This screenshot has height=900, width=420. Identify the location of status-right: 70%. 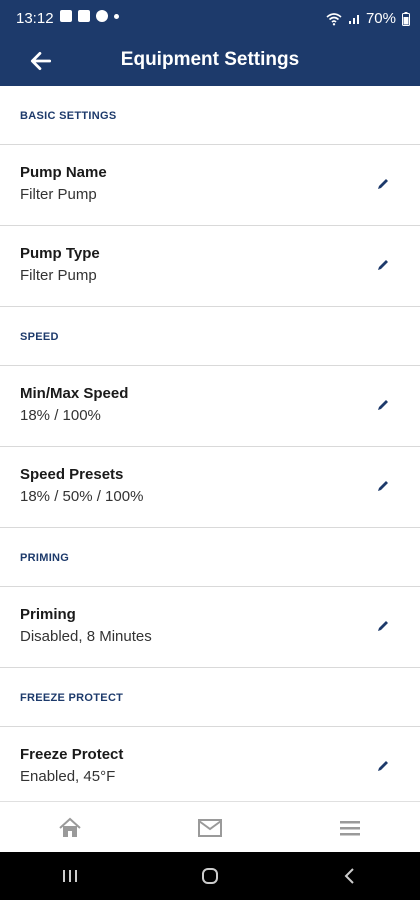
(368, 18).